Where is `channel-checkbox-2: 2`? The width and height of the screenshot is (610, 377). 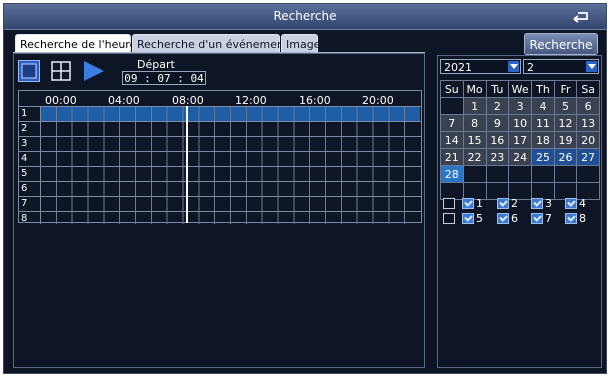 channel-checkbox-2: 2 is located at coordinates (507, 203).